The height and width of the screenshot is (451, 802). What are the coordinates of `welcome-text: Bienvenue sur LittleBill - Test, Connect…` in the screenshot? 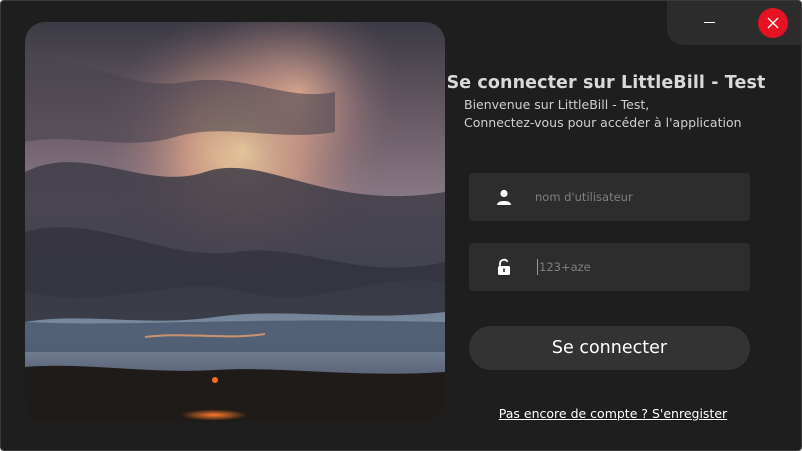 It's located at (614, 114).